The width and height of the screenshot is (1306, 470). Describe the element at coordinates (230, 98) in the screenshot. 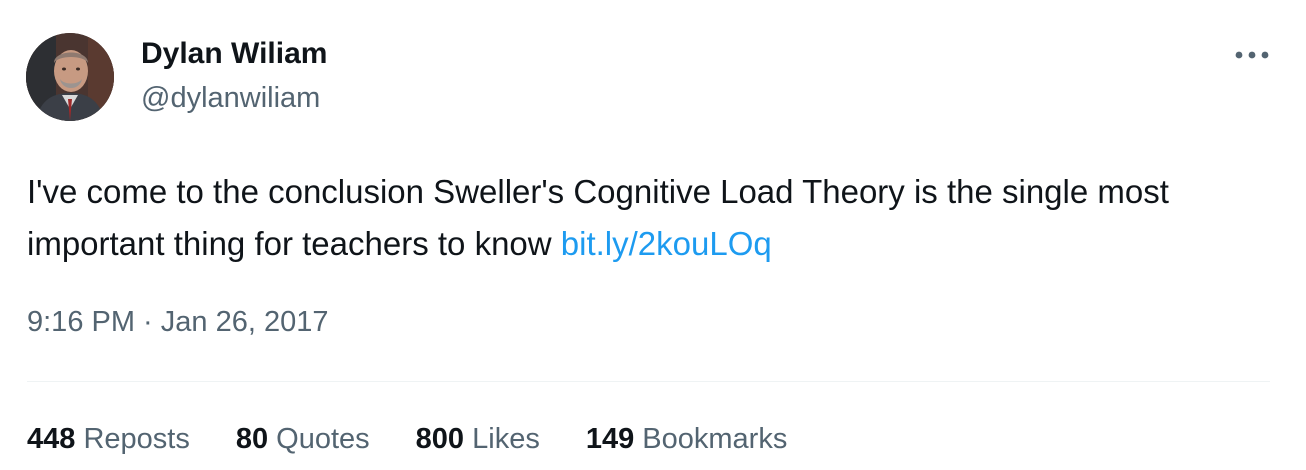

I see `author-handle: @dylanwiliam` at that location.